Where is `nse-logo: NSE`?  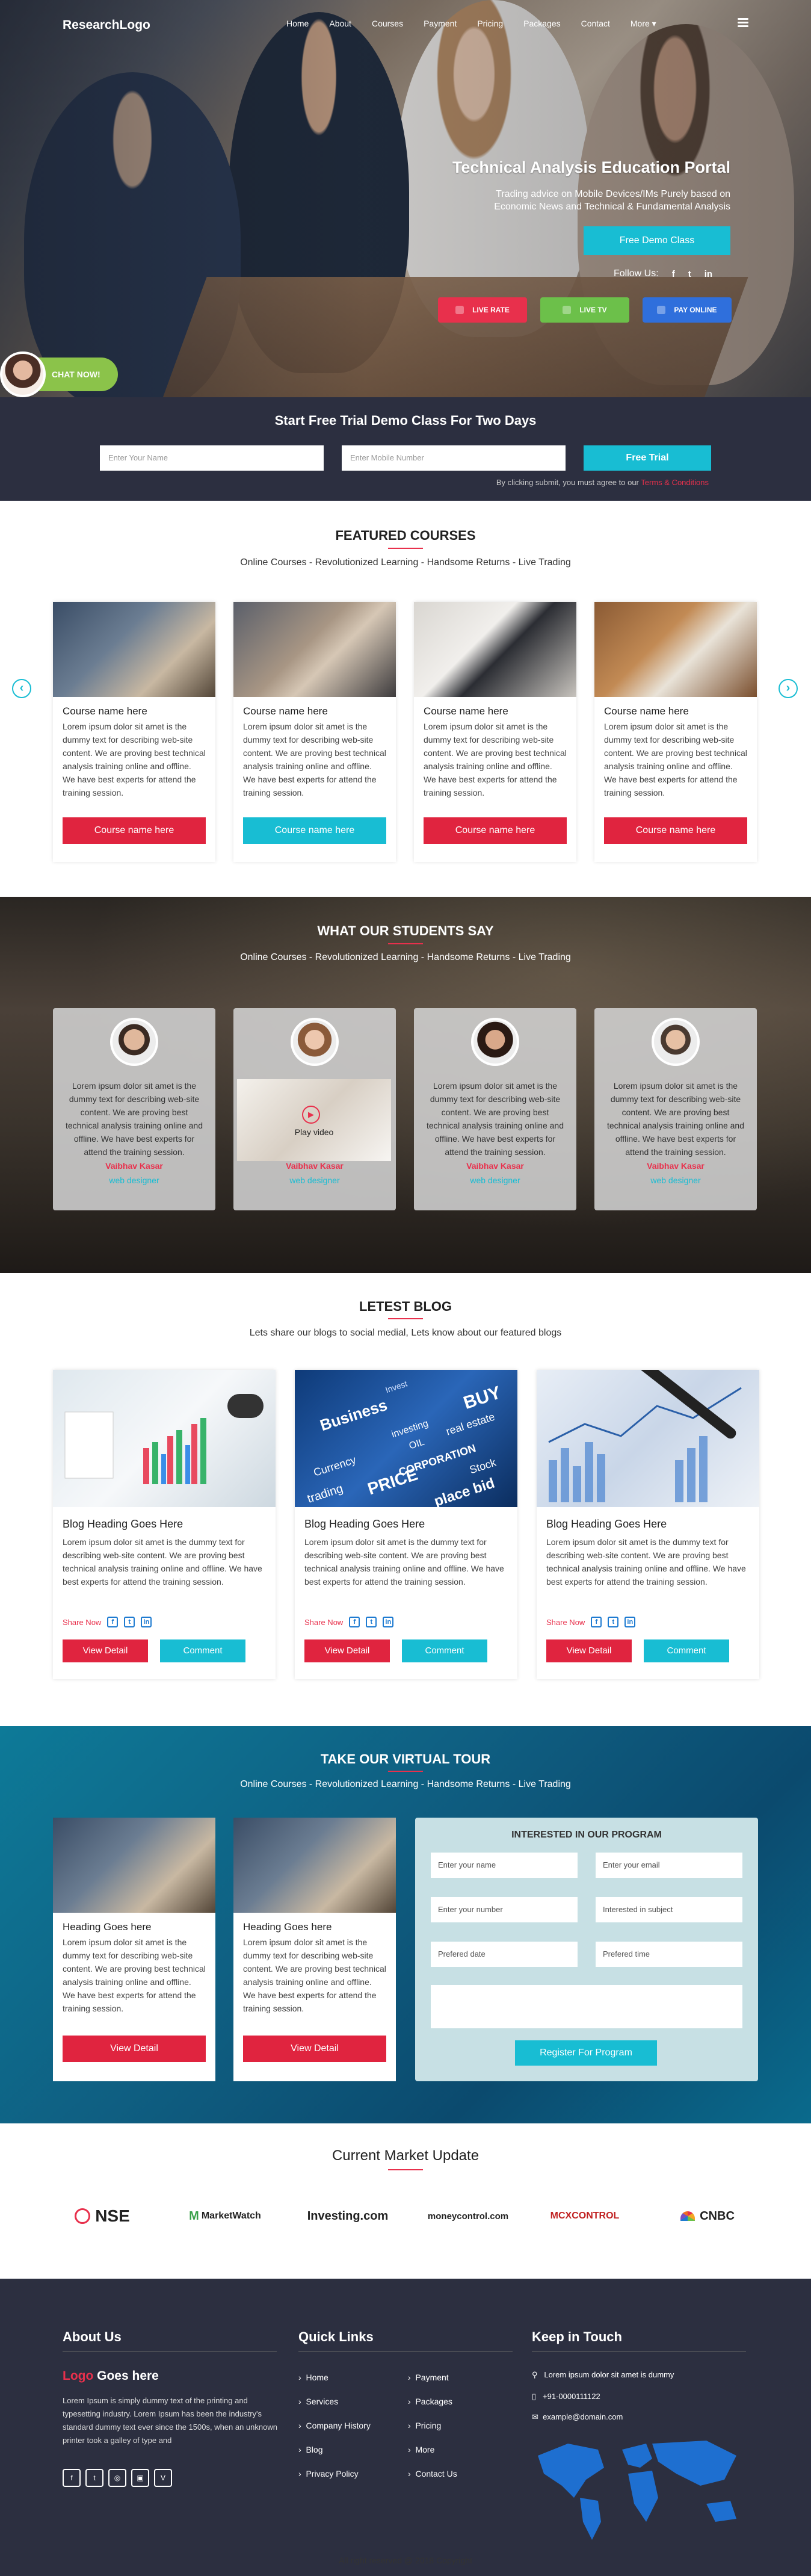 nse-logo: NSE is located at coordinates (102, 2216).